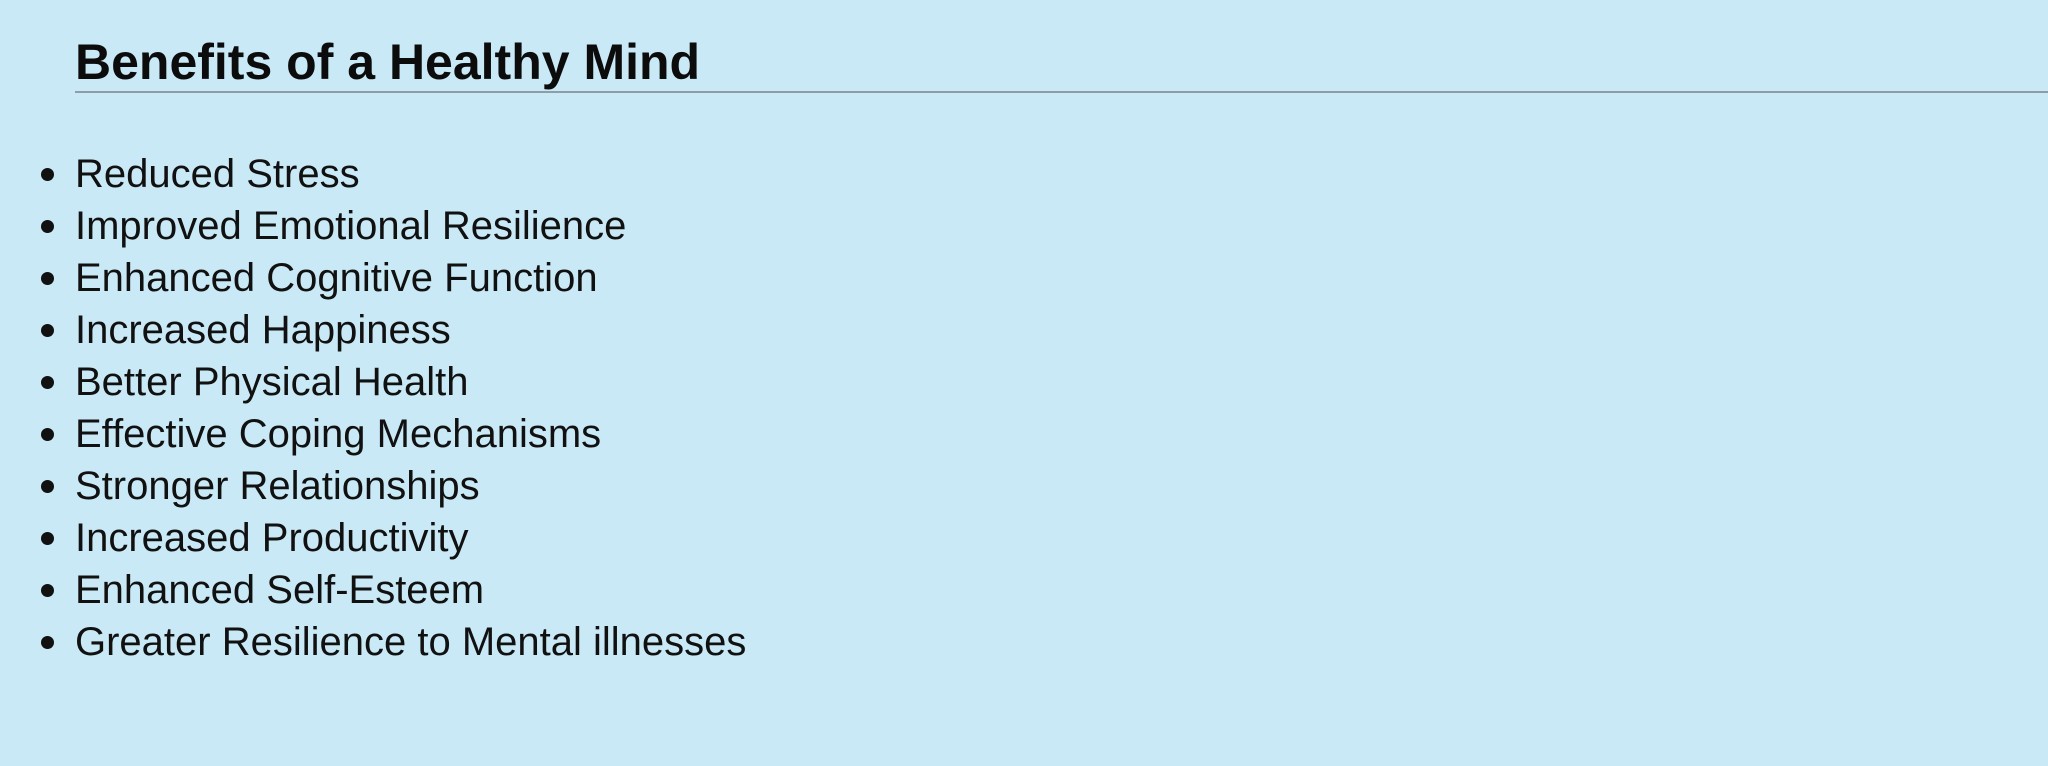 Image resolution: width=2048 pixels, height=766 pixels. I want to click on list-item: Effective Coping Mechanisms, so click(393, 434).